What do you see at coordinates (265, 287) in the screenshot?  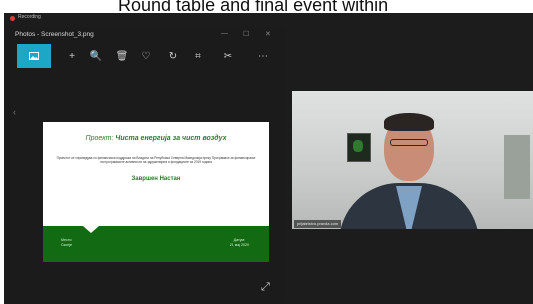 I see `expand-icon: ⤢` at bounding box center [265, 287].